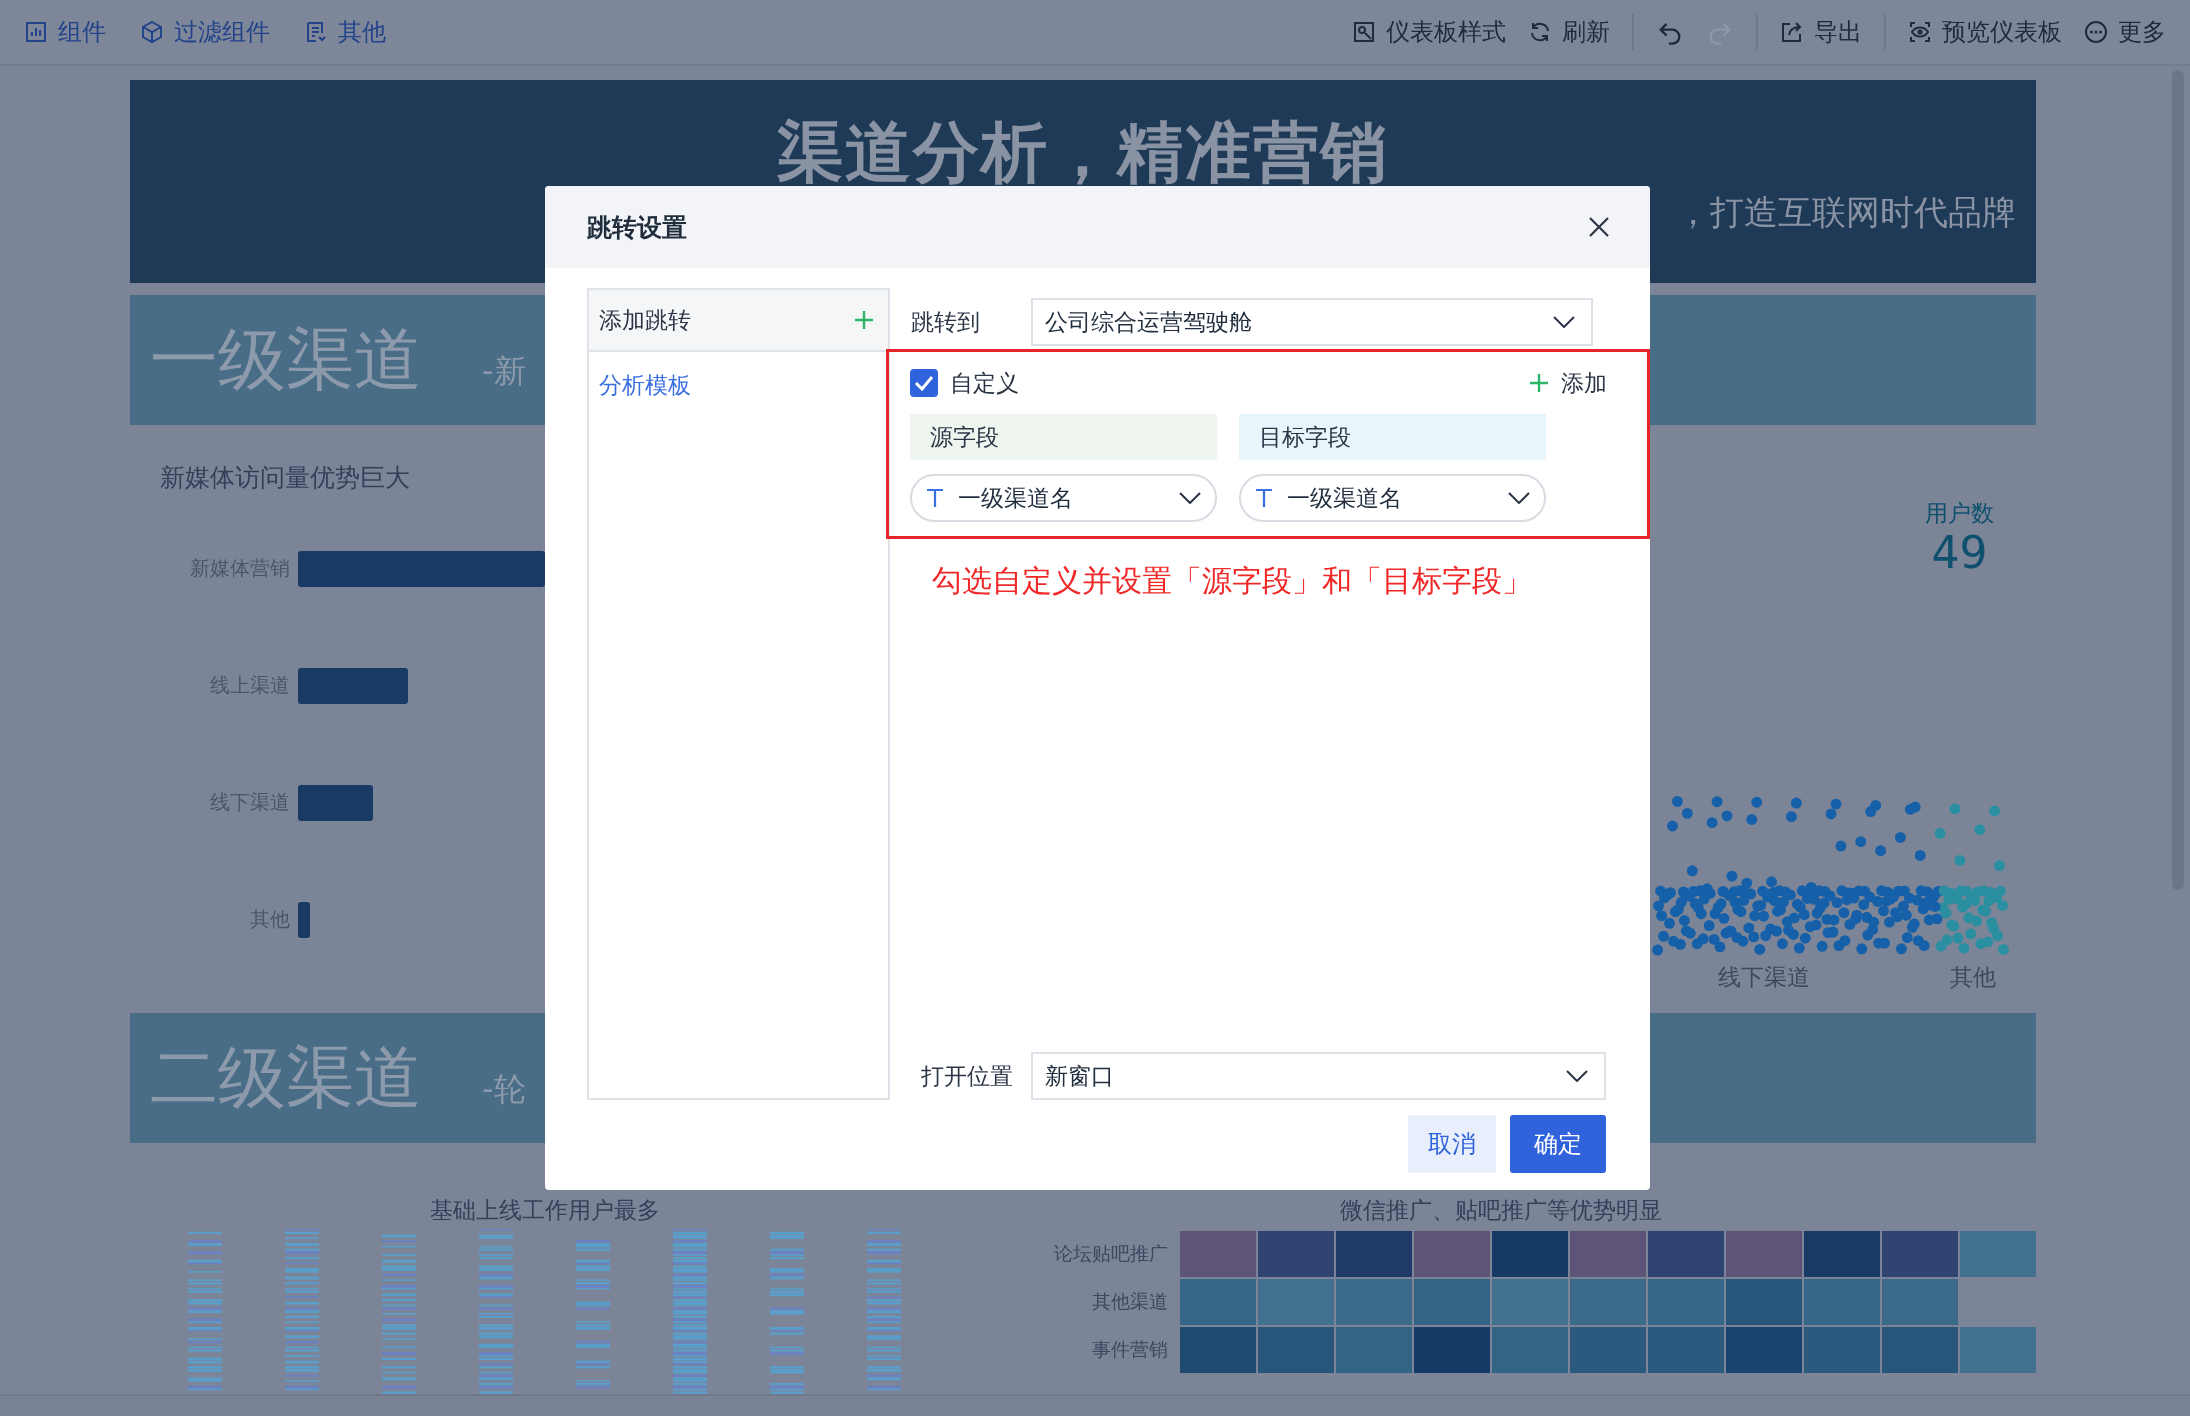  Describe the element at coordinates (1846, 212) in the screenshot. I see `dashboard-subtitle: ，打造互联网时代品牌` at that location.